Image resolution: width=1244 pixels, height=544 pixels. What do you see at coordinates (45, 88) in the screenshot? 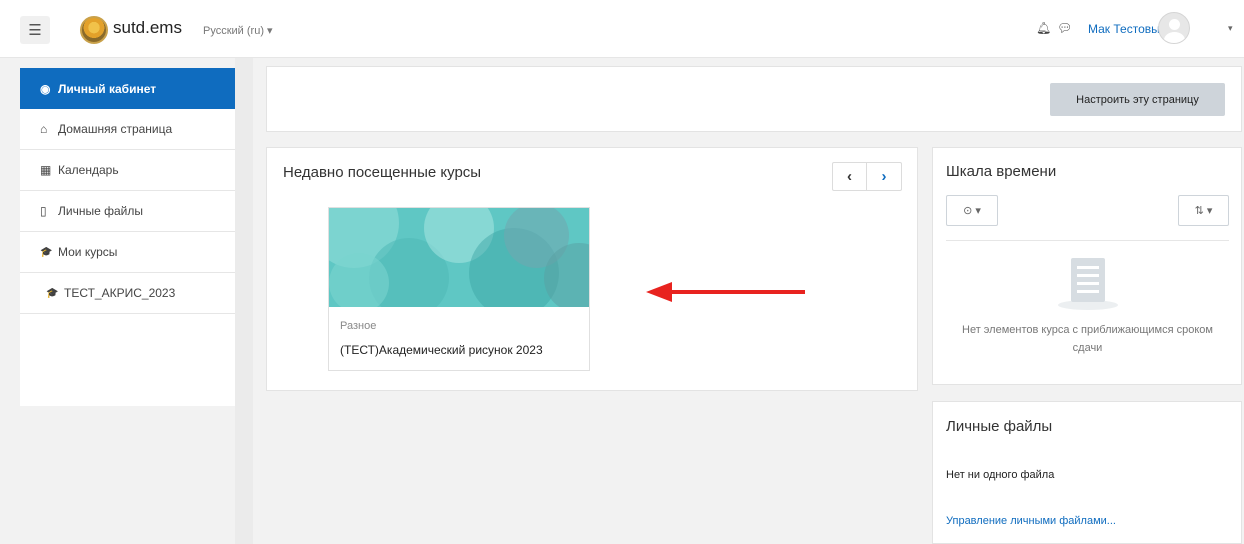
I see `dashboard-icon: ◉` at bounding box center [45, 88].